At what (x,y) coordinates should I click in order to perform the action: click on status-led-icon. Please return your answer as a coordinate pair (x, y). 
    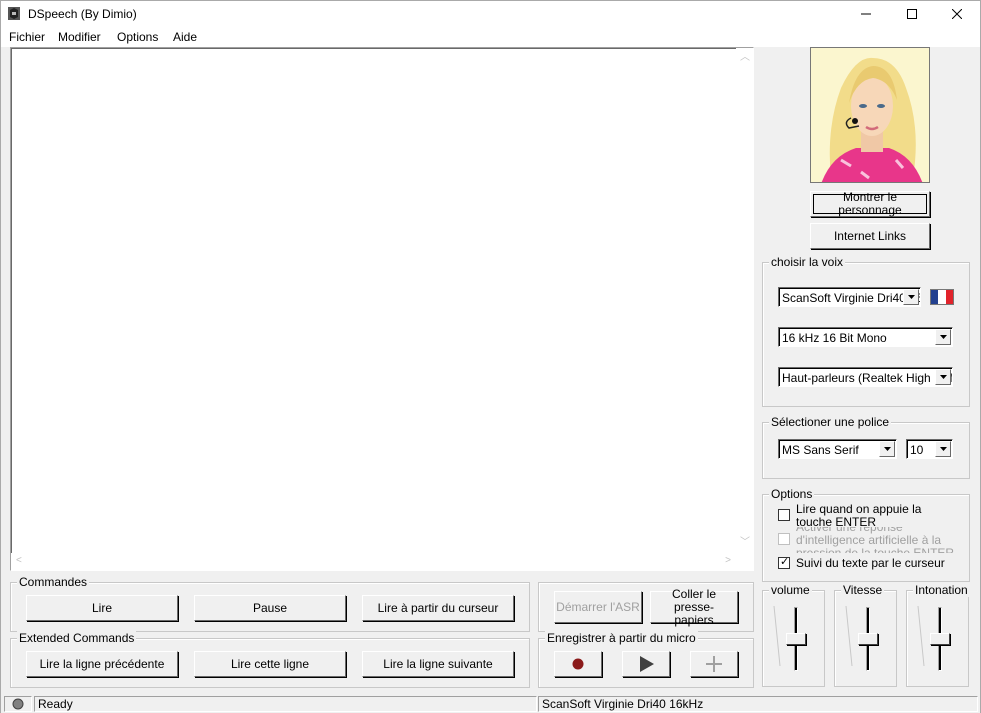
    Looking at the image, I should click on (18, 704).